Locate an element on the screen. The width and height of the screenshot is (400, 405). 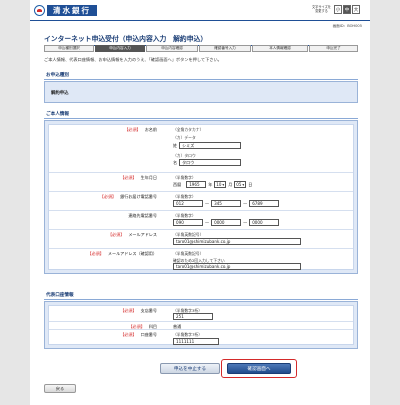
font-size-small-button: 小 is located at coordinates (338, 9).